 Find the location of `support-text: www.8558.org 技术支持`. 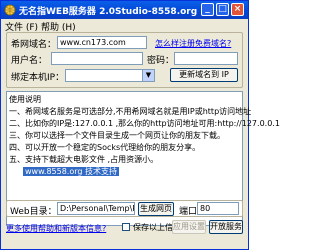

support-text: www.8558.org 技术支持 is located at coordinates (71, 171).